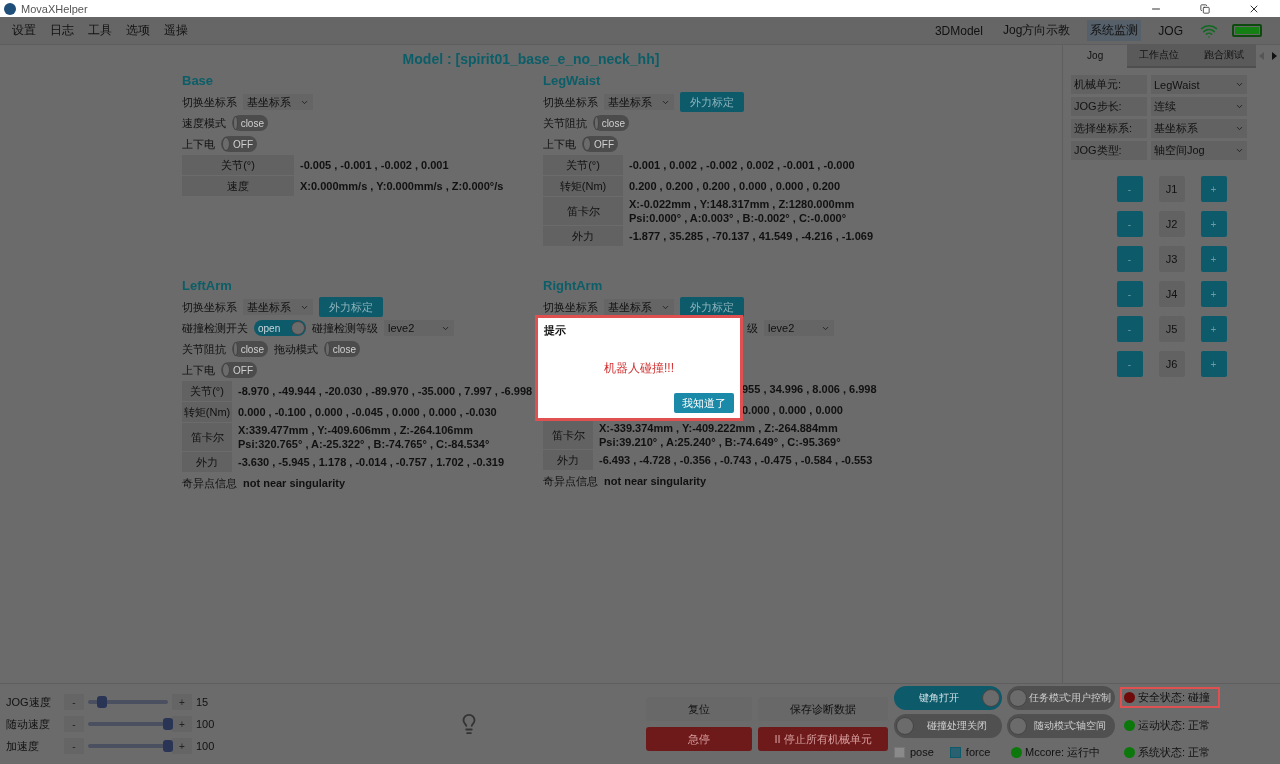 This screenshot has width=1280, height=764. What do you see at coordinates (1114, 30) in the screenshot?
I see `nav-tab: 系统监测` at bounding box center [1114, 30].